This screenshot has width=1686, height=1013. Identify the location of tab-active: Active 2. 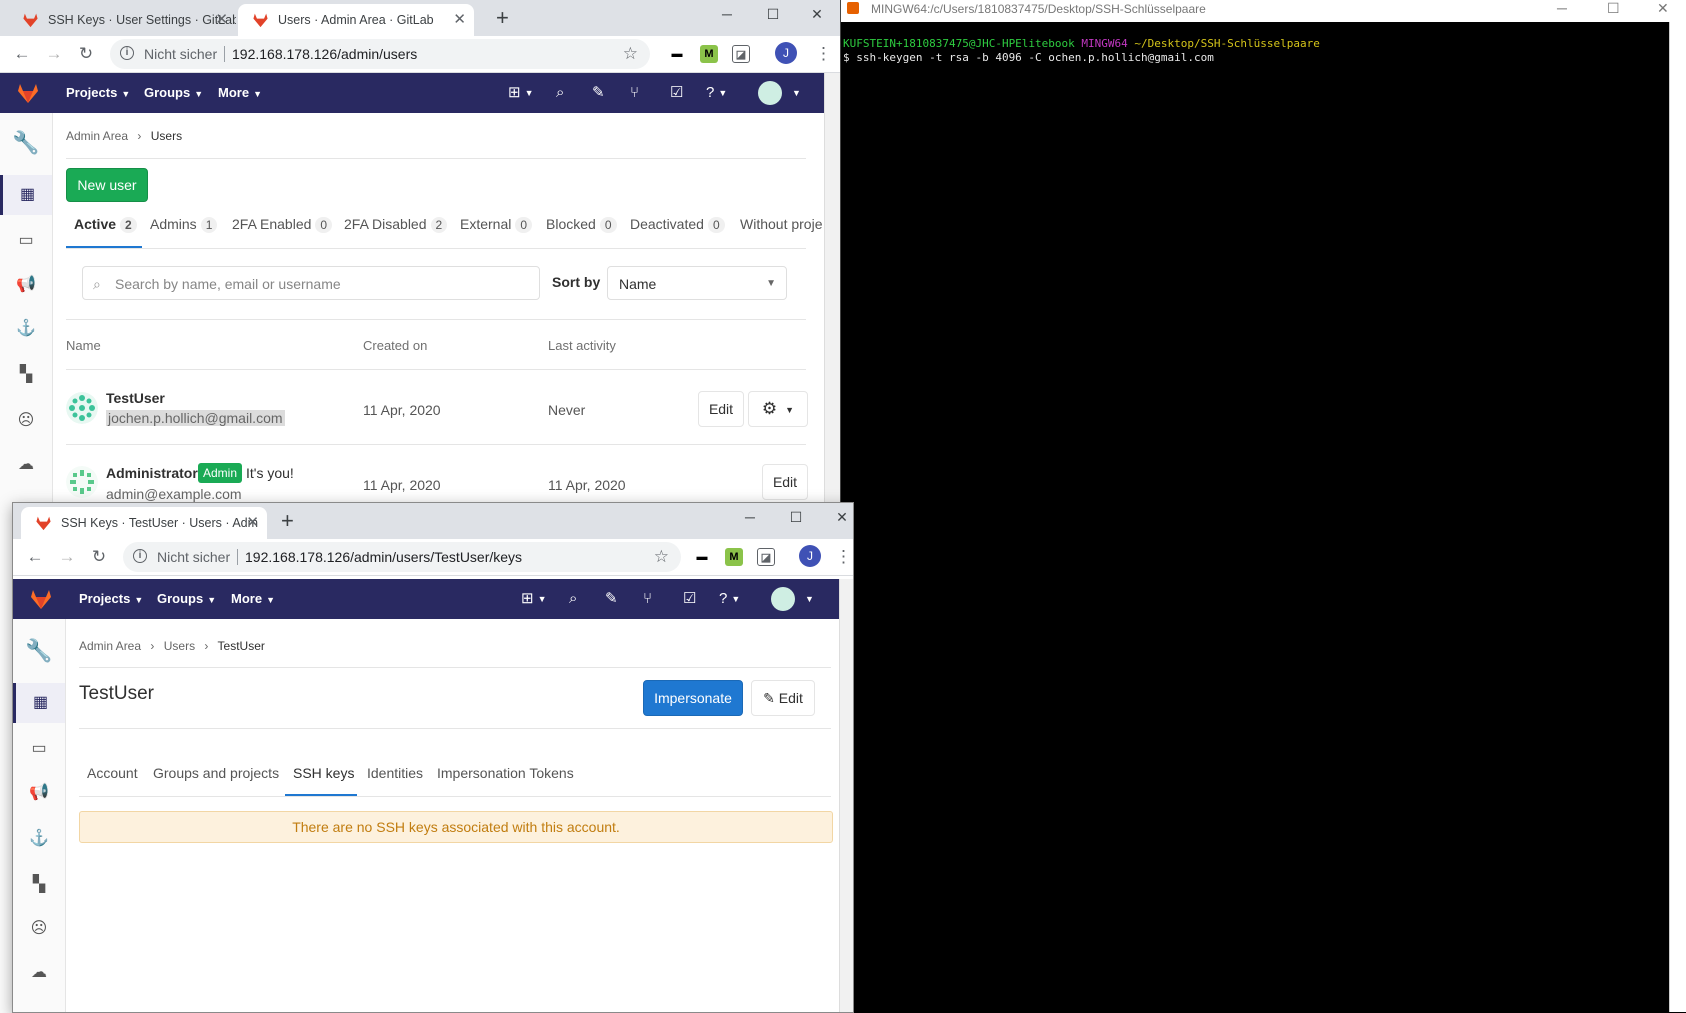
(105, 224).